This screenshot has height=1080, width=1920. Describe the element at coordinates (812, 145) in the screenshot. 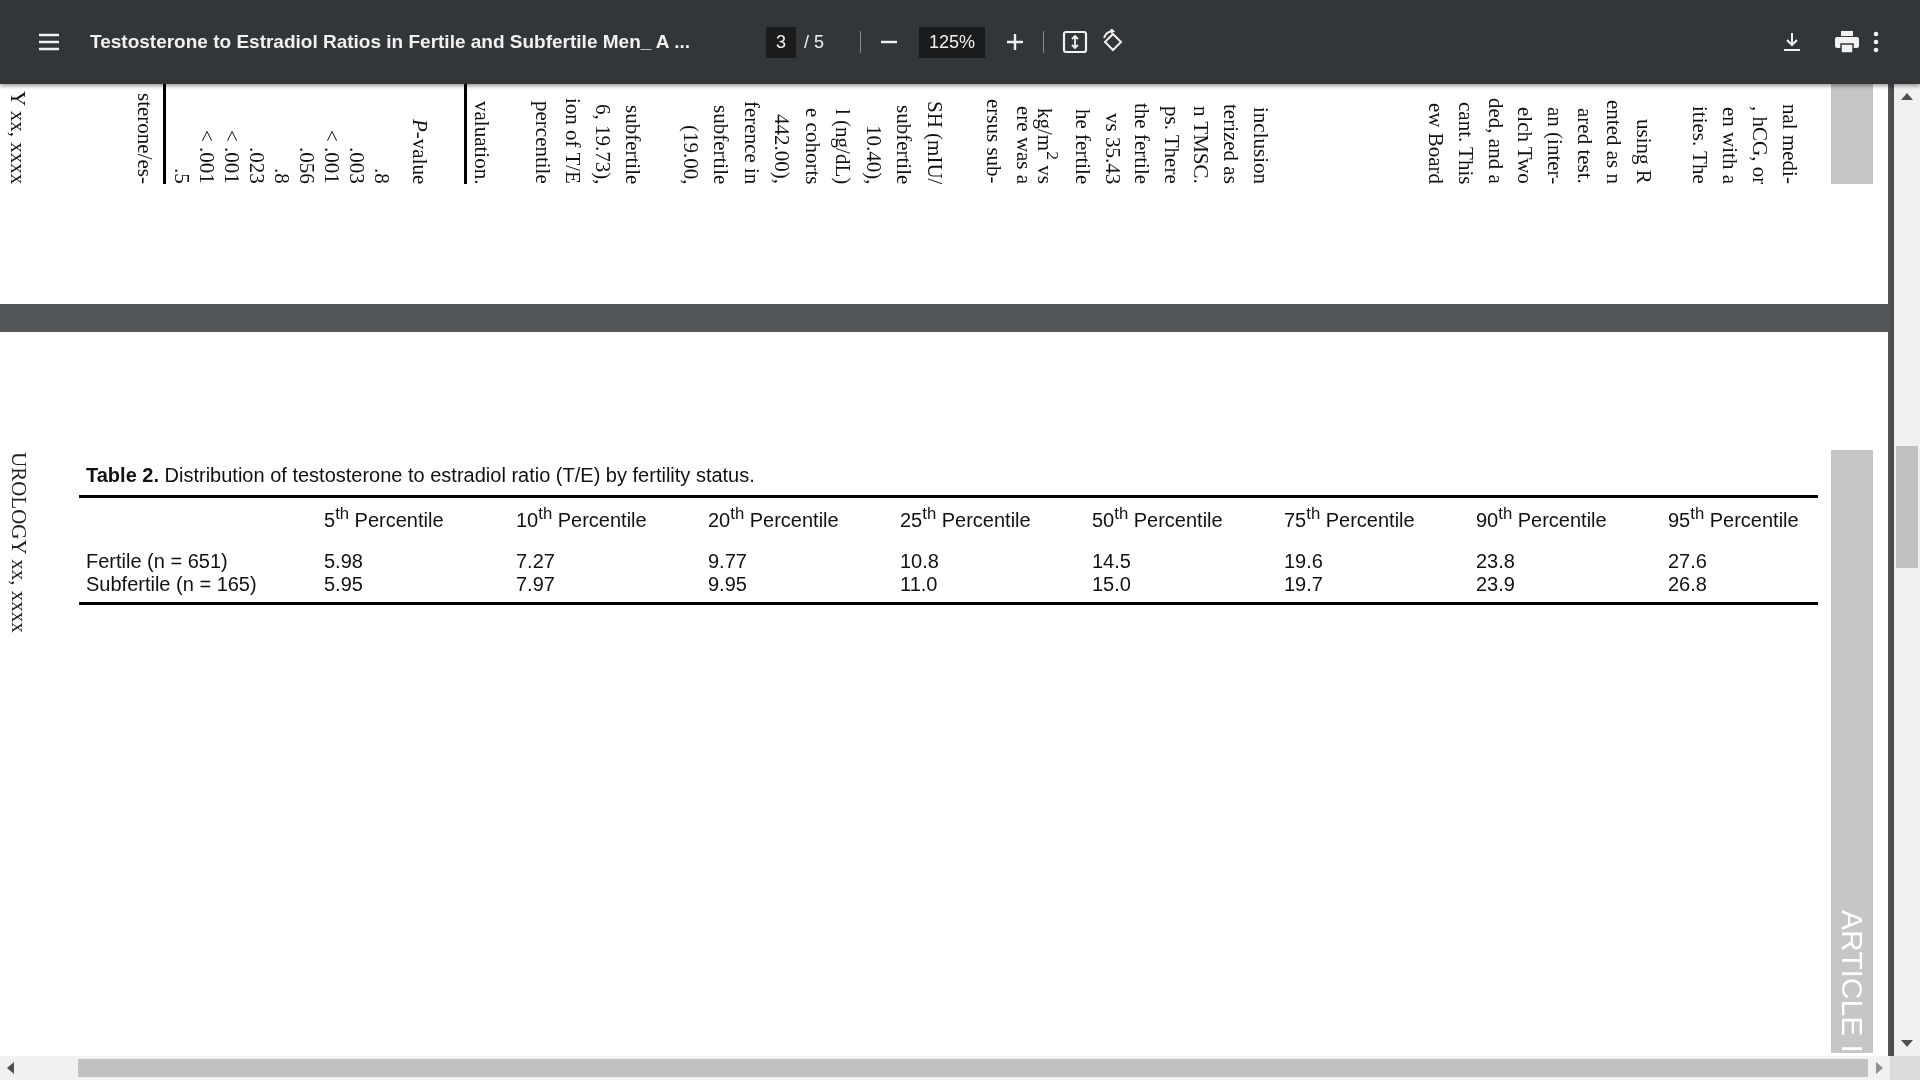

I see `text-line: e cohorts` at that location.